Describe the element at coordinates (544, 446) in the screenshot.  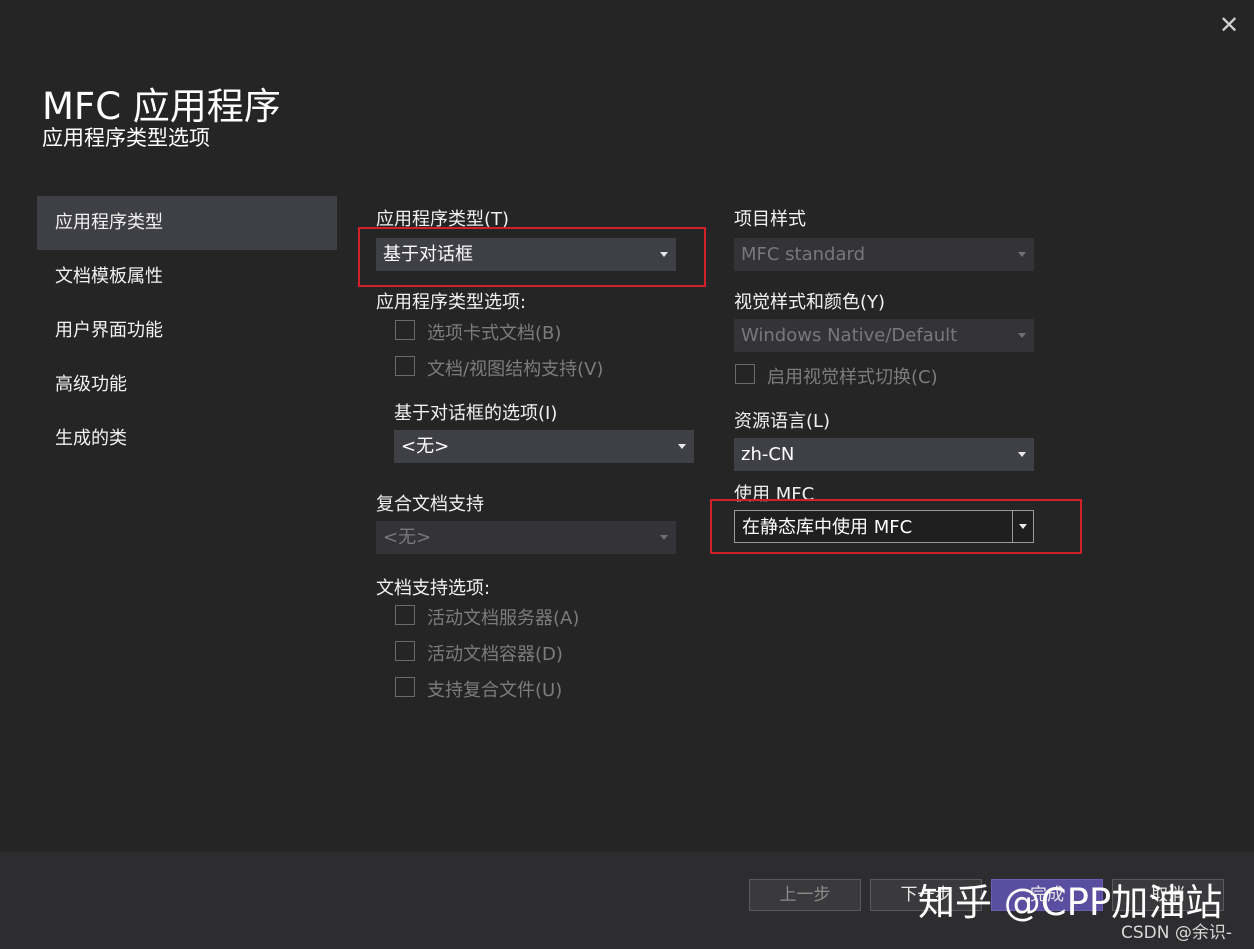
I see `dialog-options-select: <无>` at that location.